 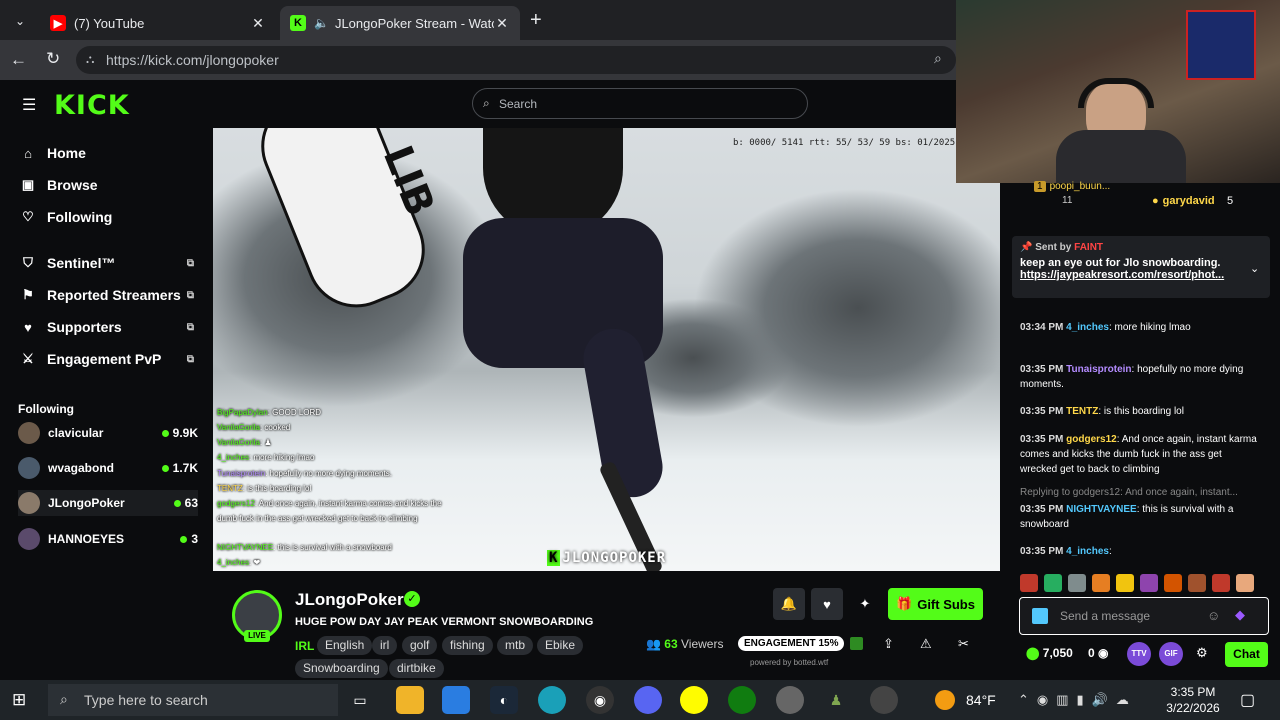 What do you see at coordinates (1140, 327) in the screenshot?
I see `chat-message: 03:34 PM 4_inches: more hiking lmao` at bounding box center [1140, 327].